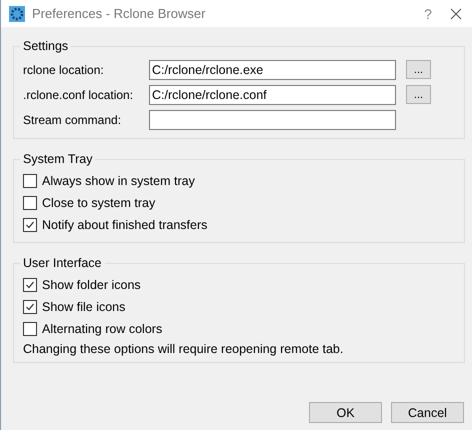  I want to click on field-label: .rclone.conf location:, so click(78, 95).